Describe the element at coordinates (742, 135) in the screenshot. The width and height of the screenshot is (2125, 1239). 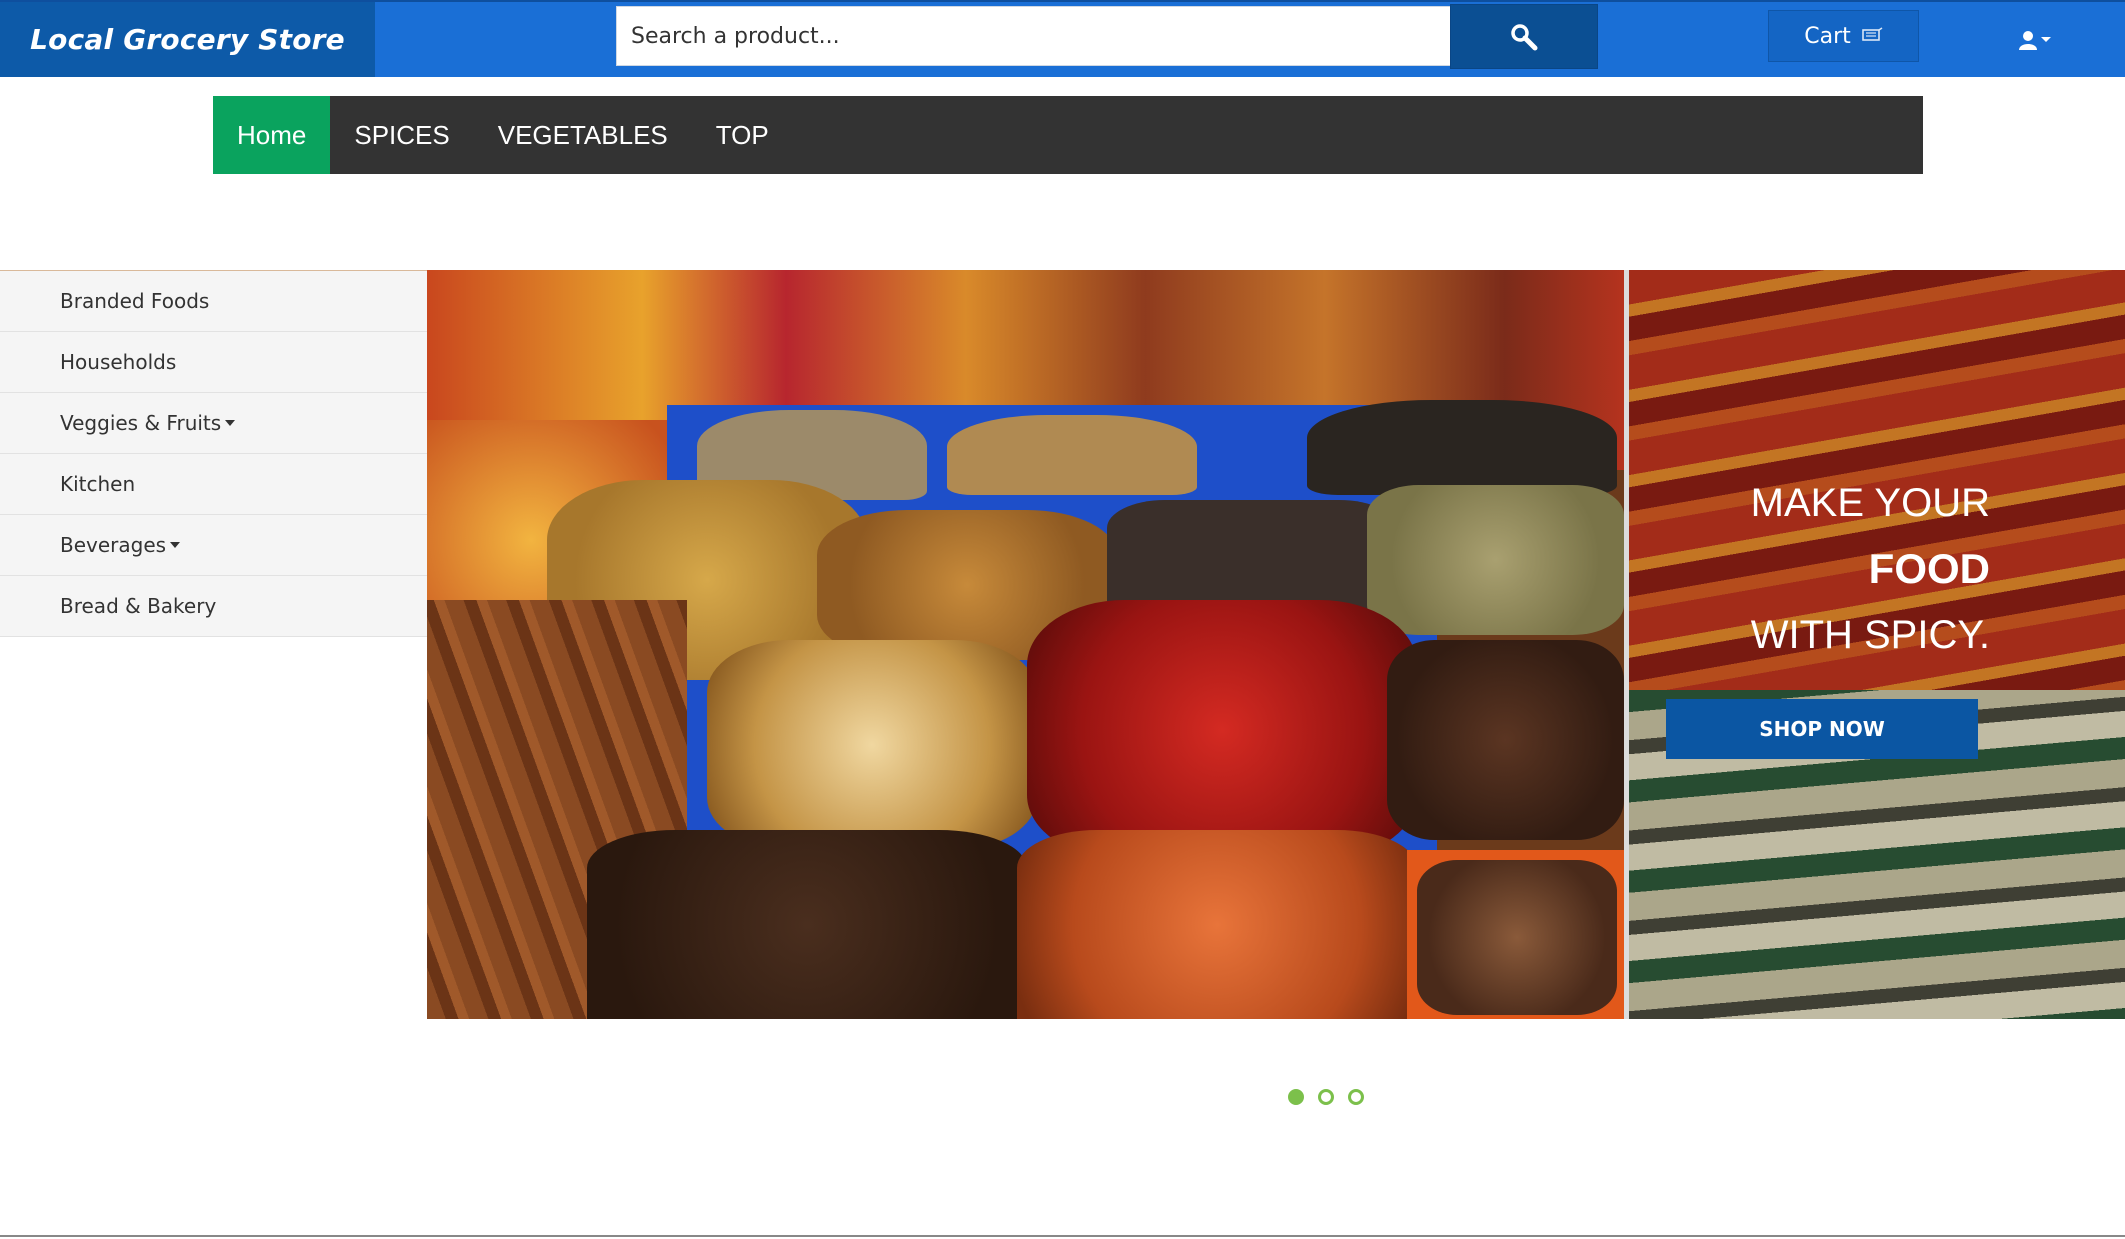
I see `nav-top: TOP` at that location.